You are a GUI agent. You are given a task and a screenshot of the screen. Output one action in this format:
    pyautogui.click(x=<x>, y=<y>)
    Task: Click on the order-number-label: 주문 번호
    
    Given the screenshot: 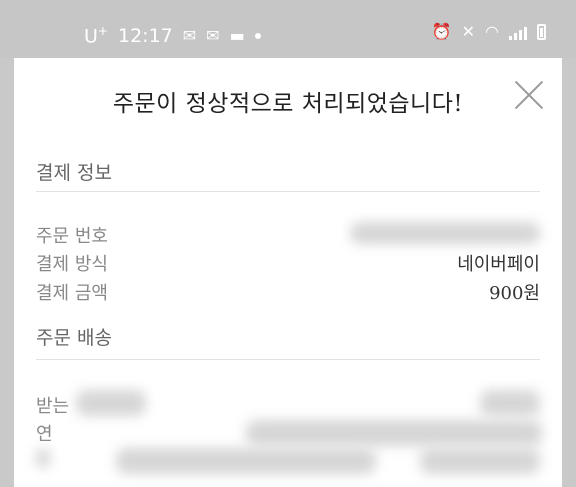 What is the action you would take?
    pyautogui.click(x=72, y=236)
    